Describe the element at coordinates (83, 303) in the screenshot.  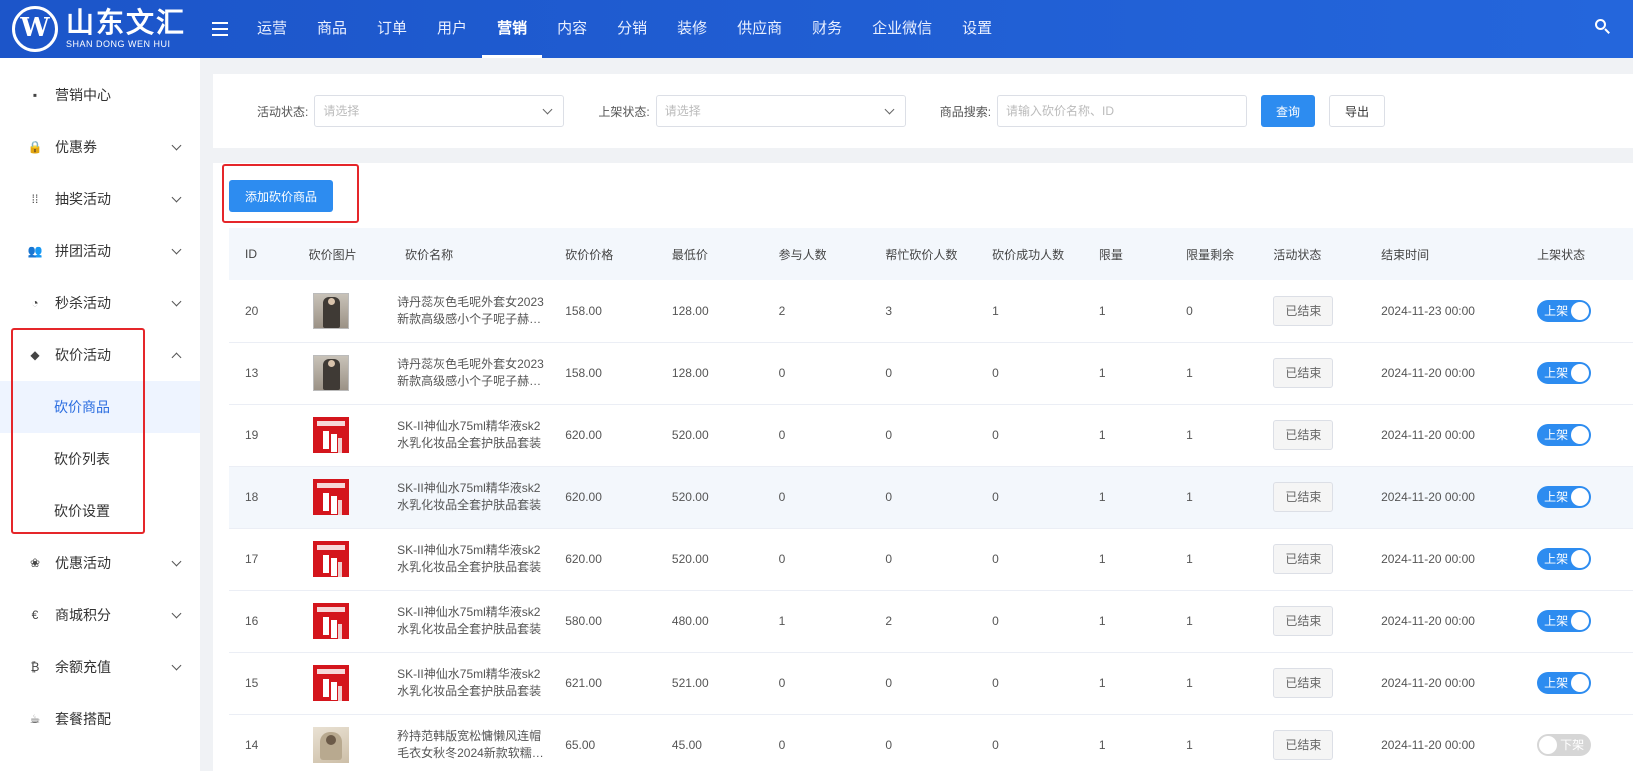
I see `sidebar-item-label: 秒杀活动` at that location.